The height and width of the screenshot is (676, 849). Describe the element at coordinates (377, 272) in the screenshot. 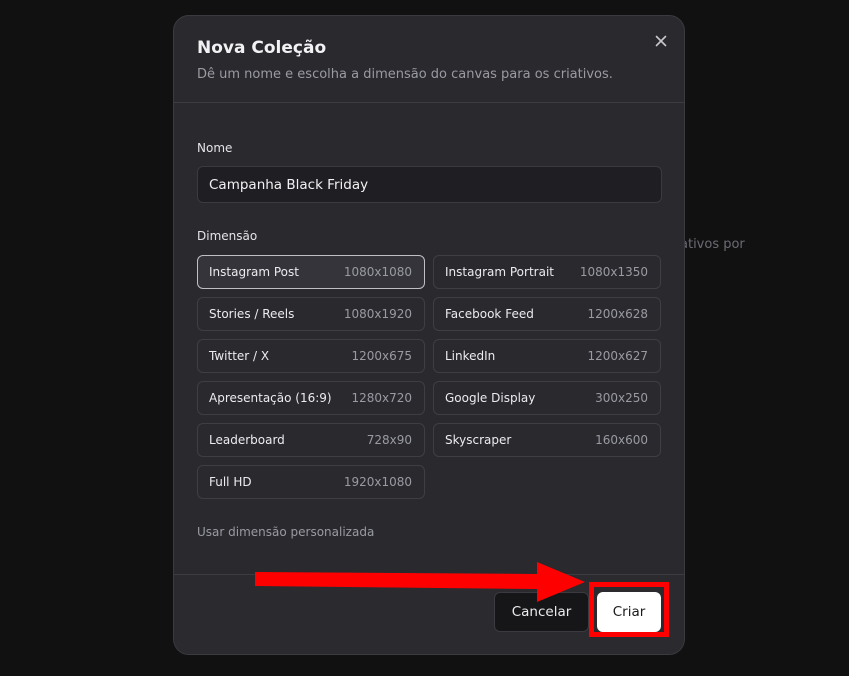

I see `dimension-option-size: 1080x1080` at that location.